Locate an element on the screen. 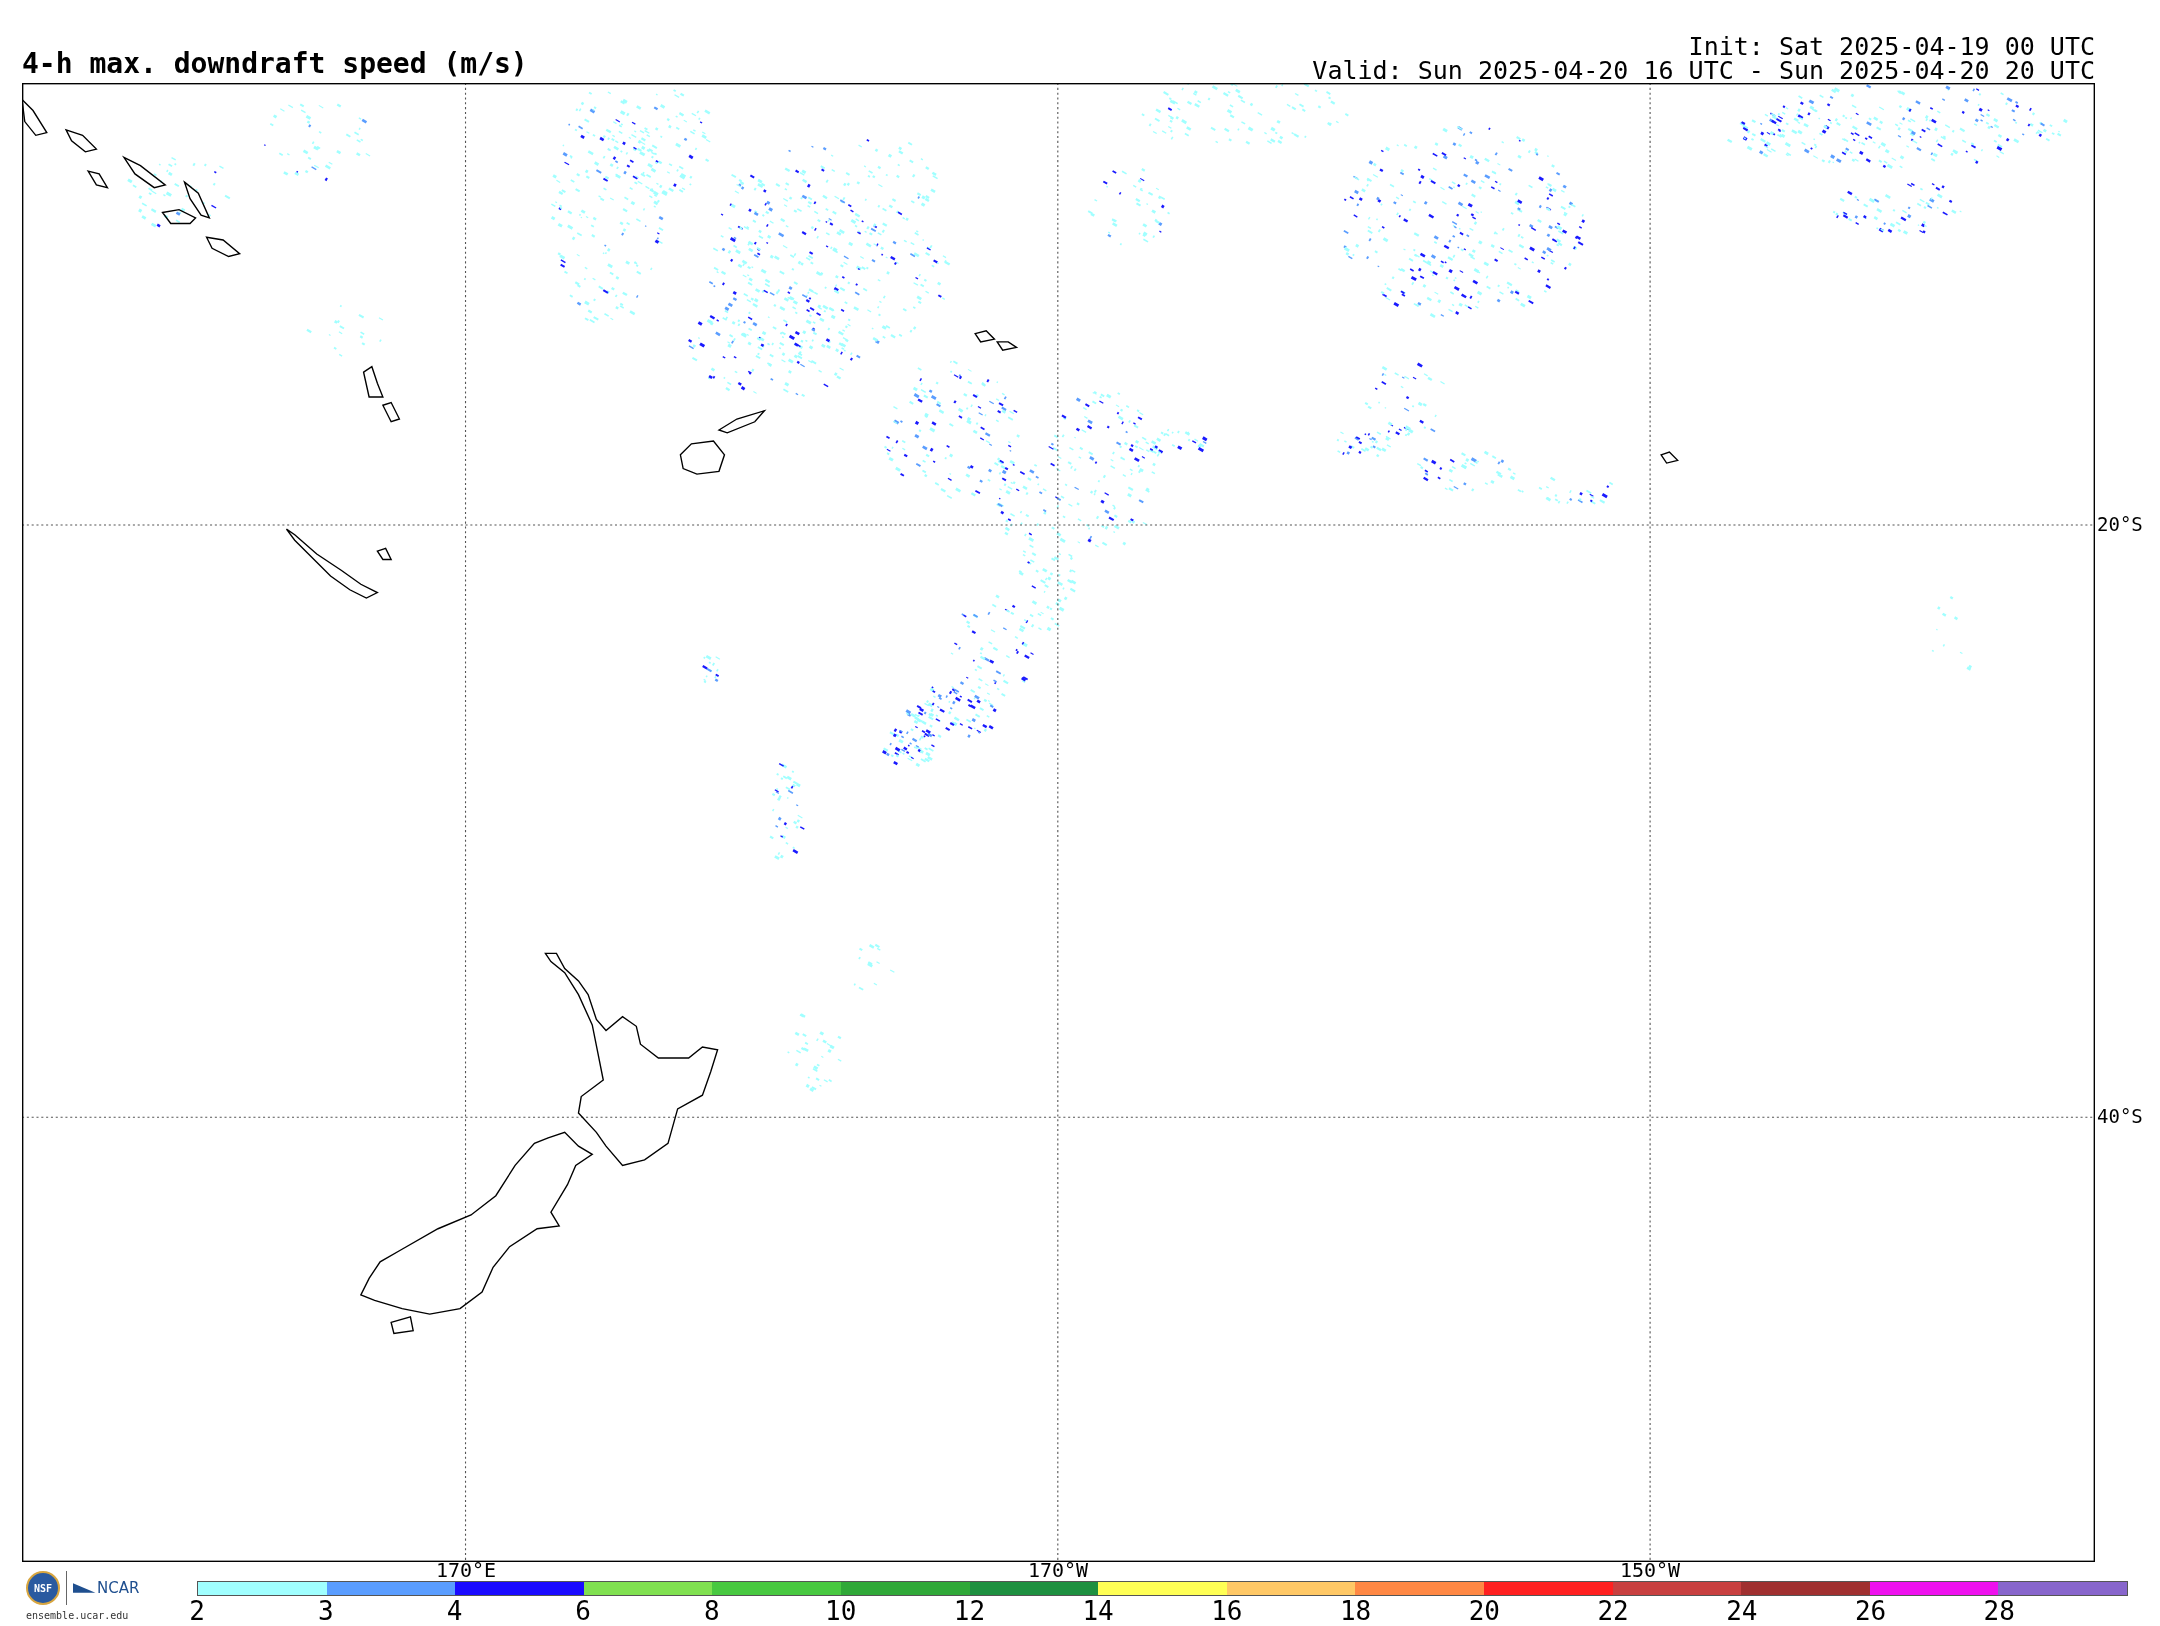  colorbar-tick-label: 8 is located at coordinates (712, 1611).